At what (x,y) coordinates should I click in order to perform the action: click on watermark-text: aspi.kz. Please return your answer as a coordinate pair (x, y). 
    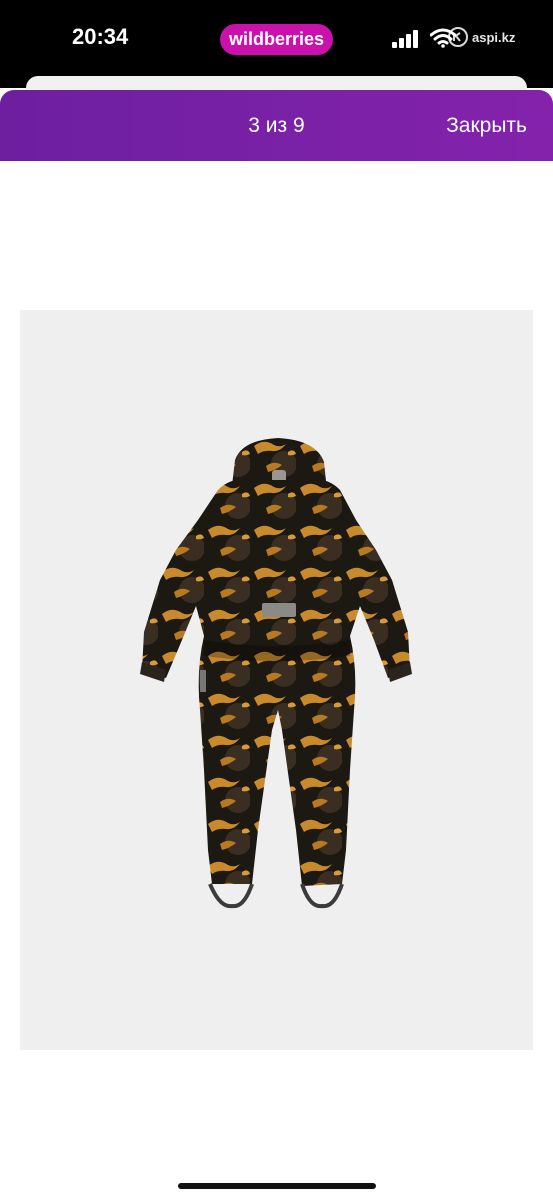
    Looking at the image, I should click on (494, 37).